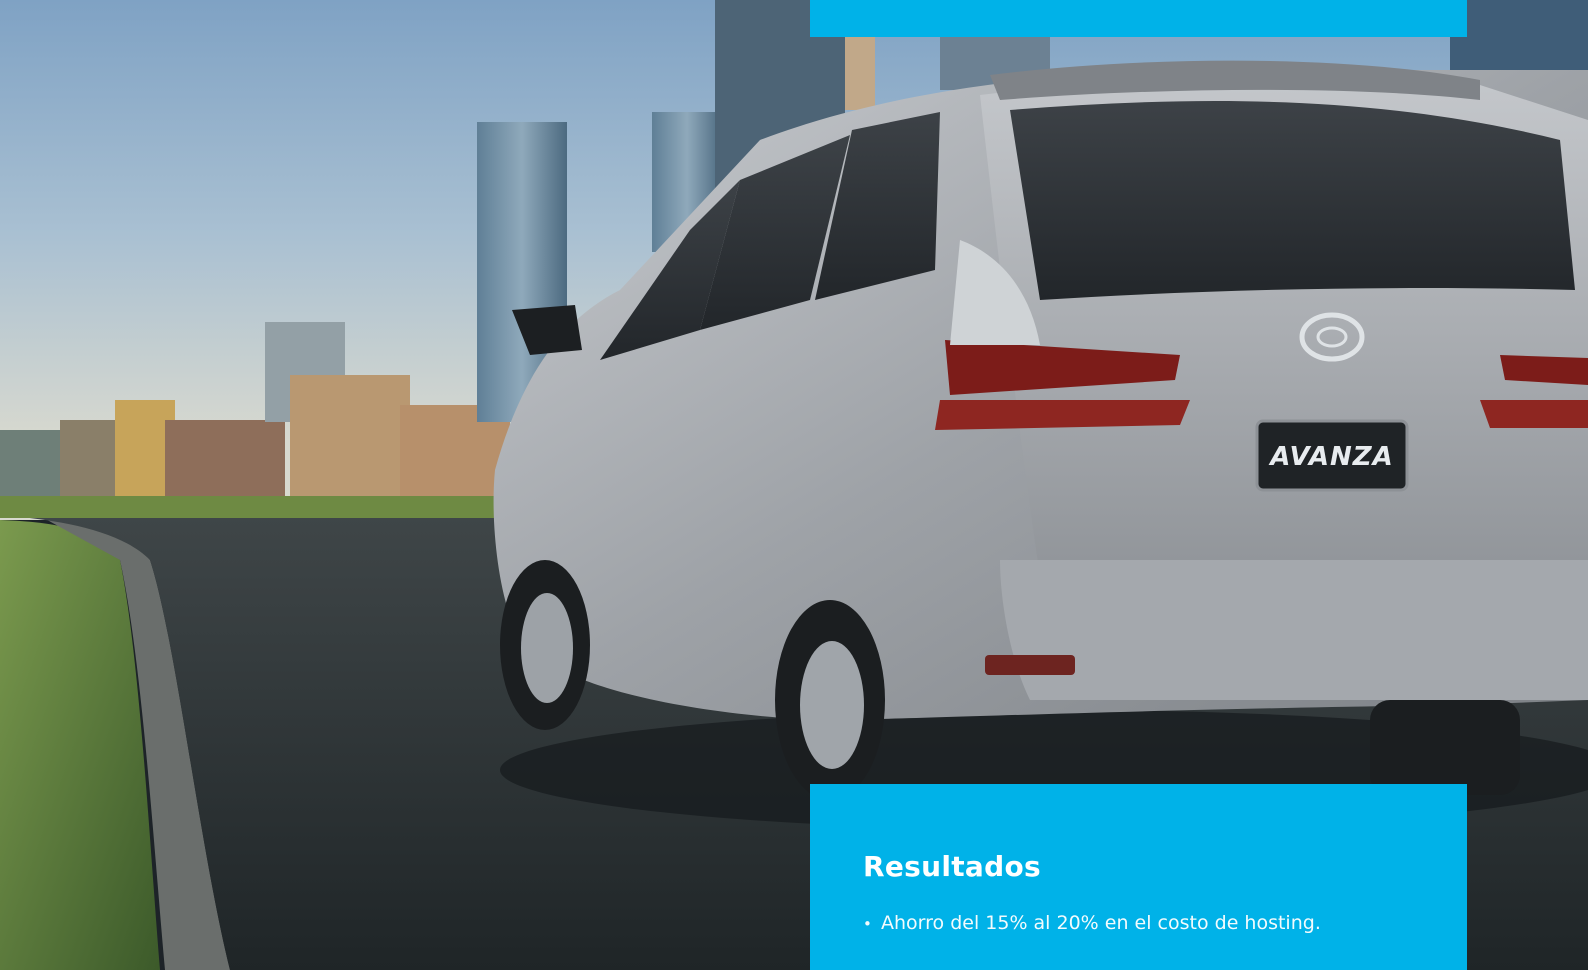  Describe the element at coordinates (1331, 457) in the screenshot. I see `plate-text: AVANZA` at that location.